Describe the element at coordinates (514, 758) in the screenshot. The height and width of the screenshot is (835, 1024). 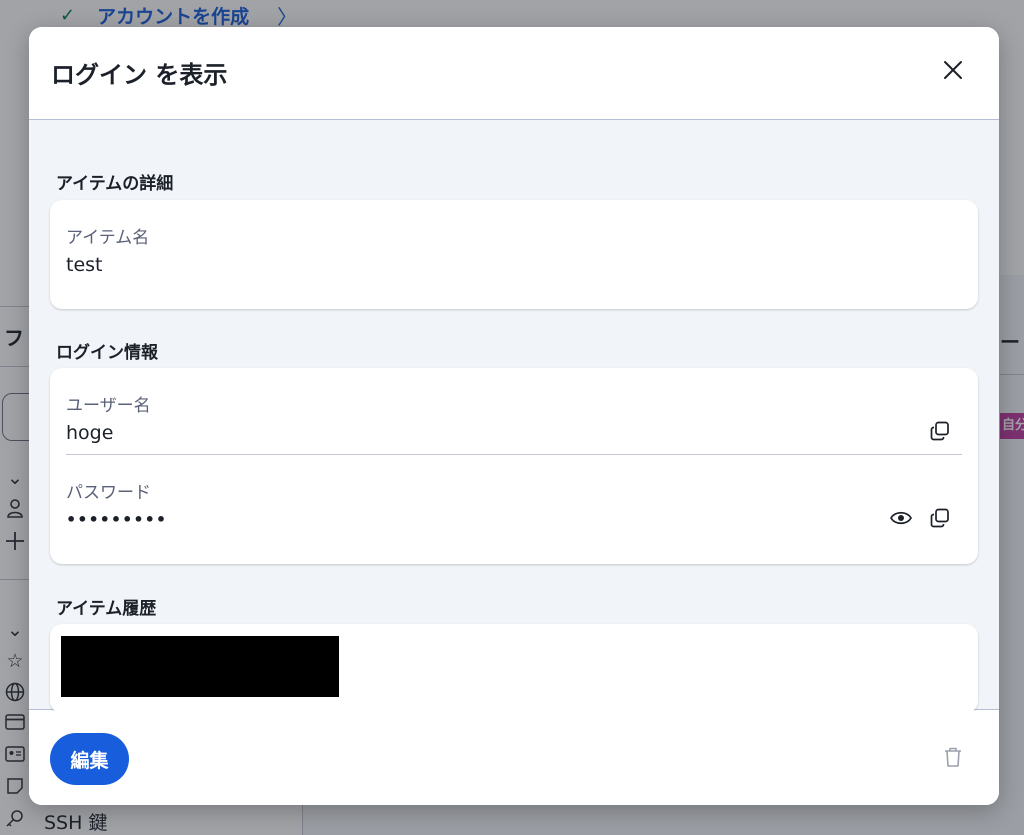
I see `dialog-footer: 編集` at that location.